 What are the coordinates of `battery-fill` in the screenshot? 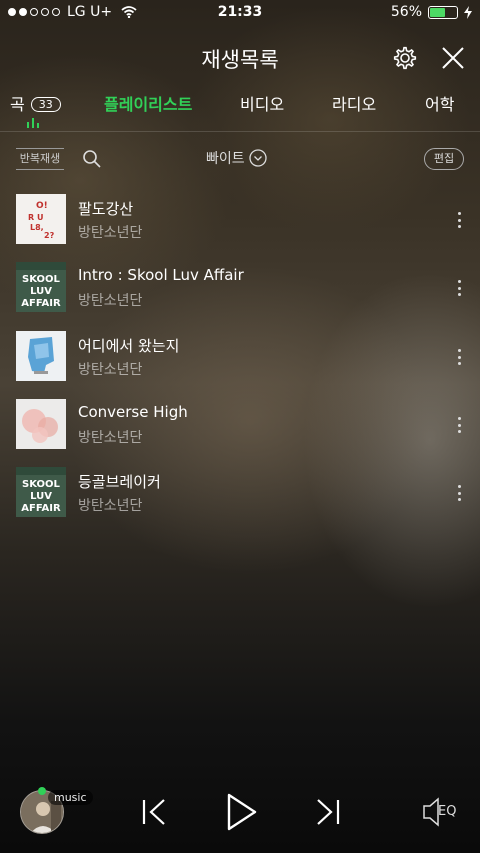 It's located at (437, 12).